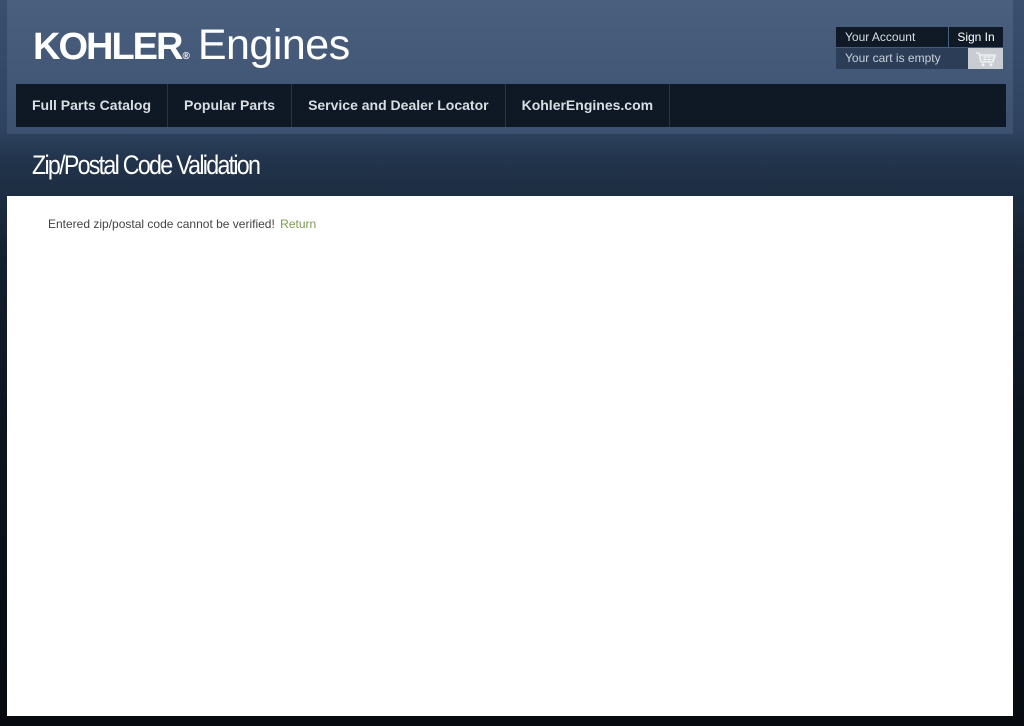 Image resolution: width=1024 pixels, height=726 pixels. What do you see at coordinates (146, 165) in the screenshot?
I see `page-title: Zip/Postal Code Validation` at bounding box center [146, 165].